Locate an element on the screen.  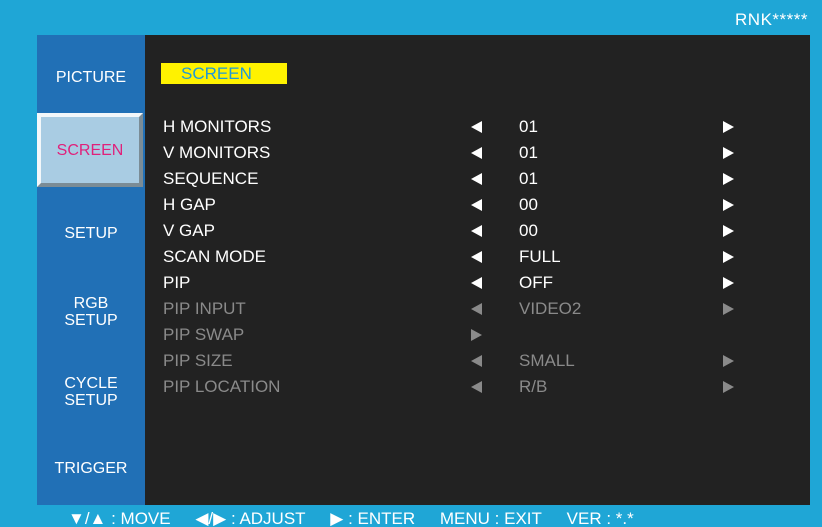
sidebar-item-label: TRIGGER is located at coordinates (91, 468).